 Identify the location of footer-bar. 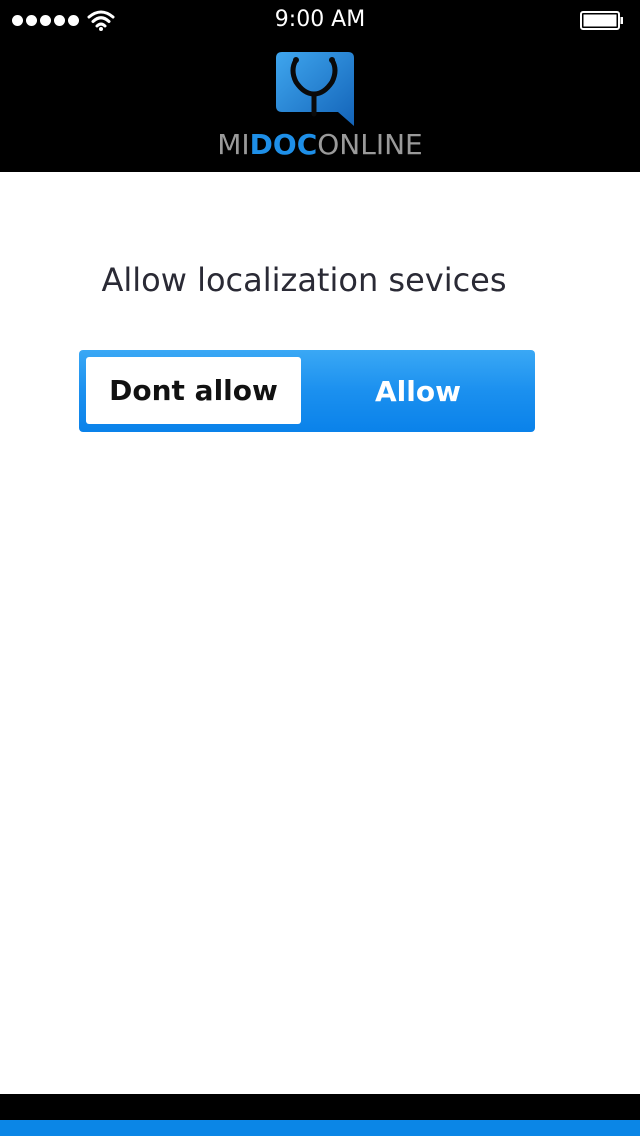
(320, 1107).